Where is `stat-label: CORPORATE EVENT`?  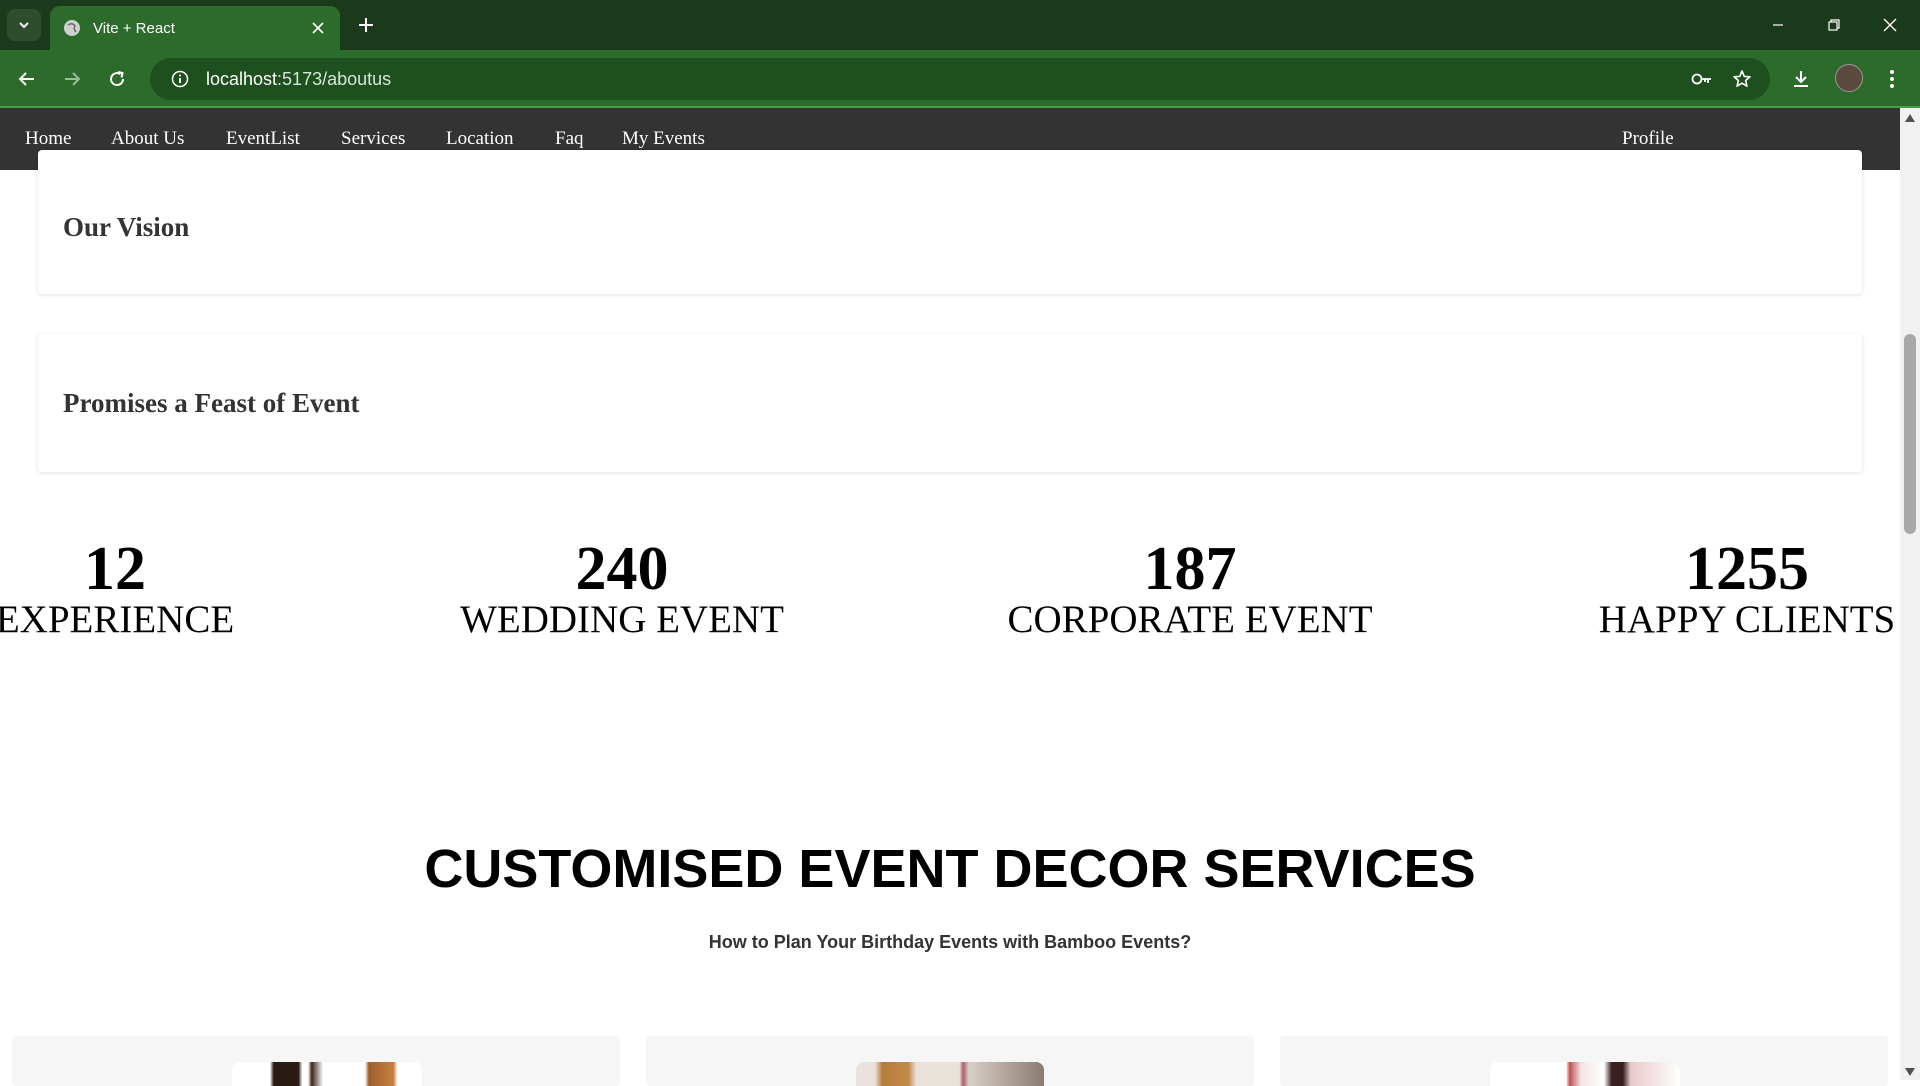 stat-label: CORPORATE EVENT is located at coordinates (1190, 619).